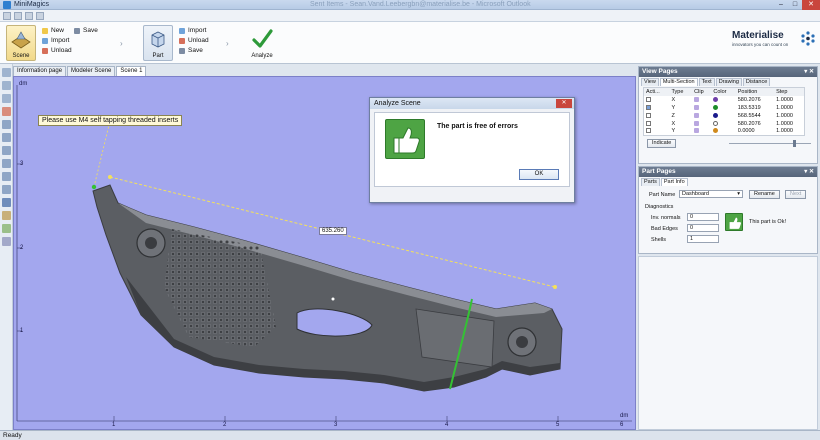 The image size is (820, 440). I want to click on dialog-title-bar: Analyze Scene ✕, so click(472, 103).